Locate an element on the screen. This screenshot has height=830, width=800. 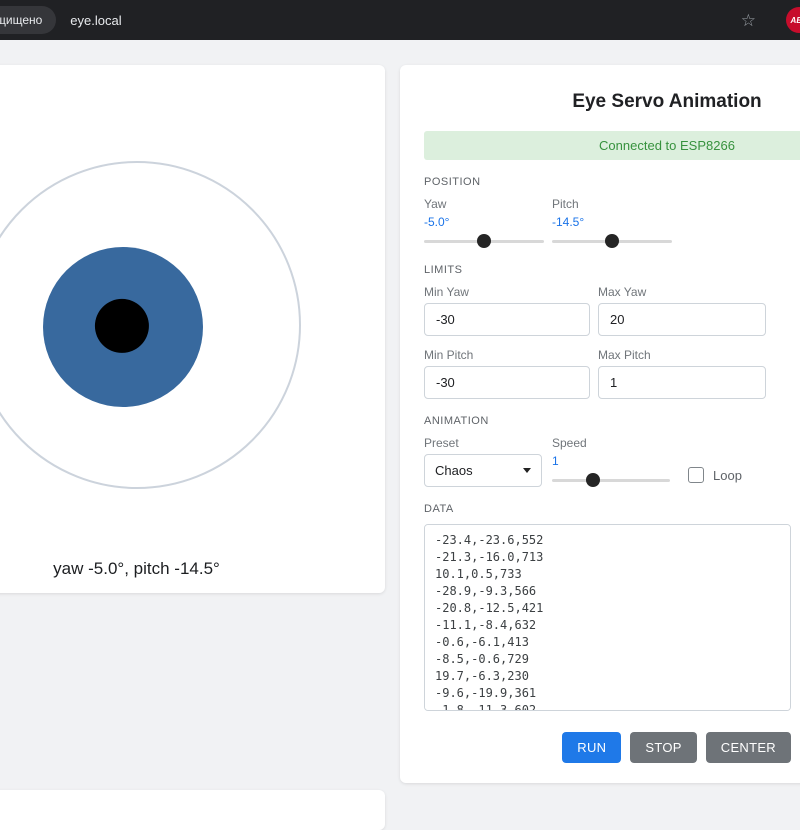
page-title: Eye Servo Animation is located at coordinates (667, 101).